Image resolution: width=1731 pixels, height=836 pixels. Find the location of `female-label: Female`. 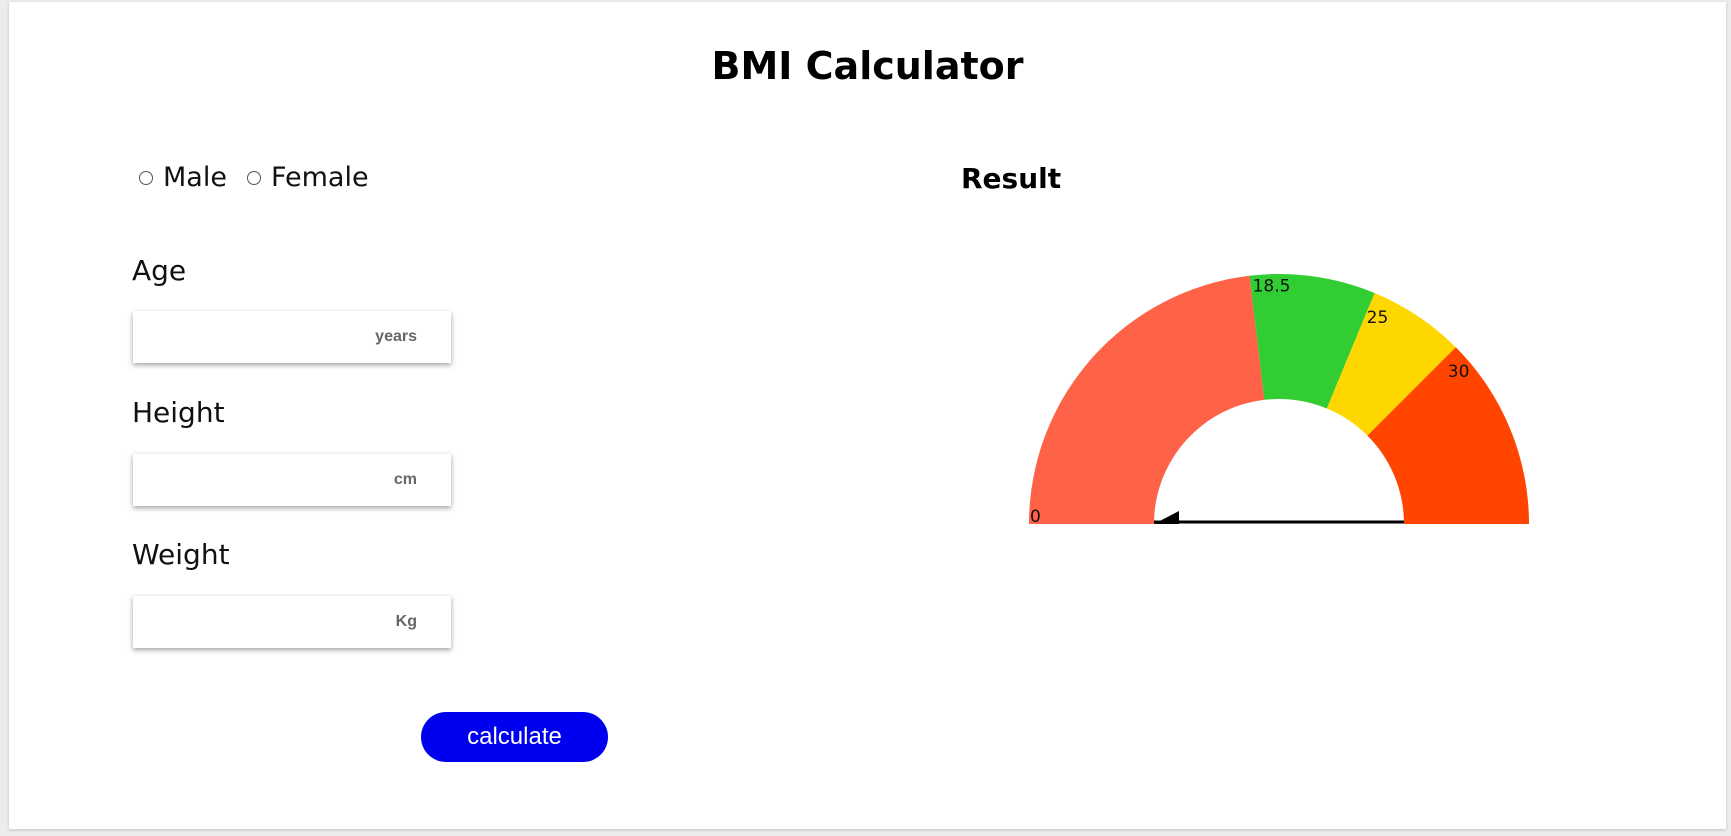

female-label: Female is located at coordinates (319, 177).